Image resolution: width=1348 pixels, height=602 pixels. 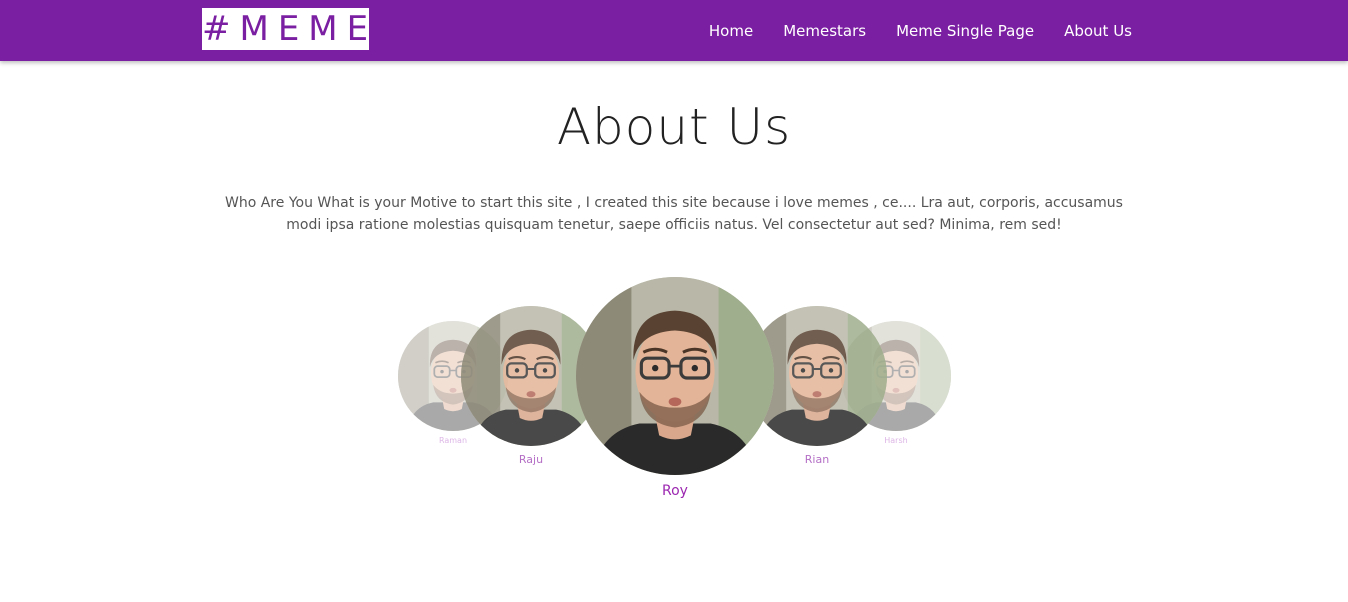 What do you see at coordinates (285, 29) in the screenshot?
I see `site-logo: #MEMES` at bounding box center [285, 29].